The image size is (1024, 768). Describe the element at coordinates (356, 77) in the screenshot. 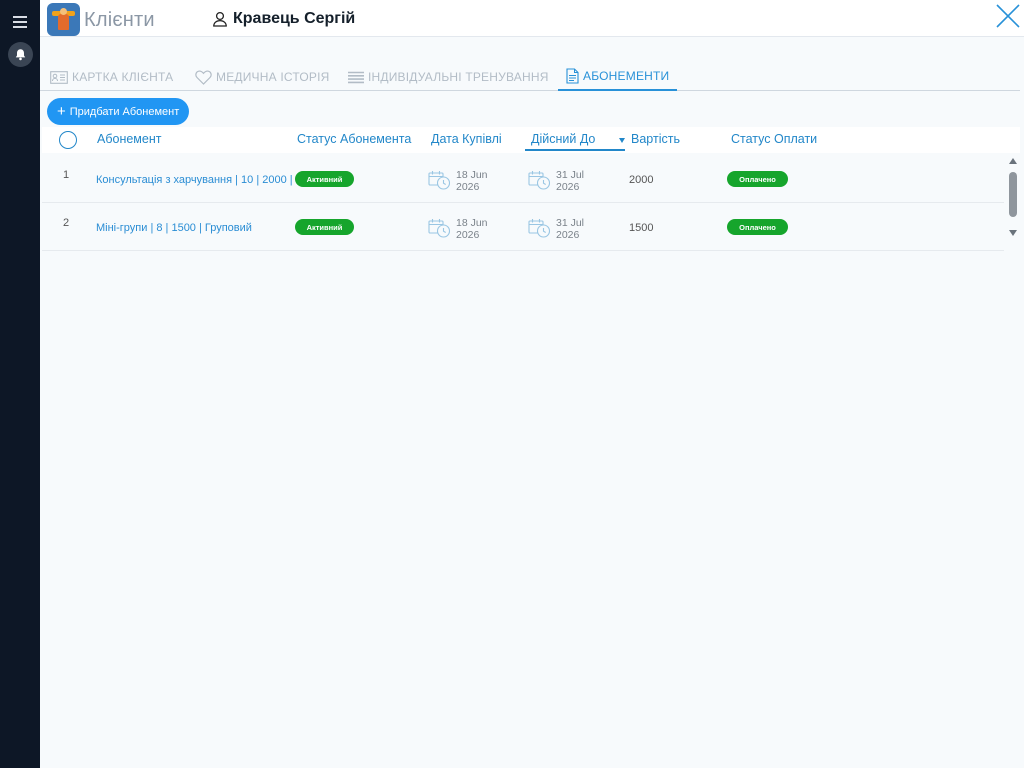

I see `list-icon` at that location.